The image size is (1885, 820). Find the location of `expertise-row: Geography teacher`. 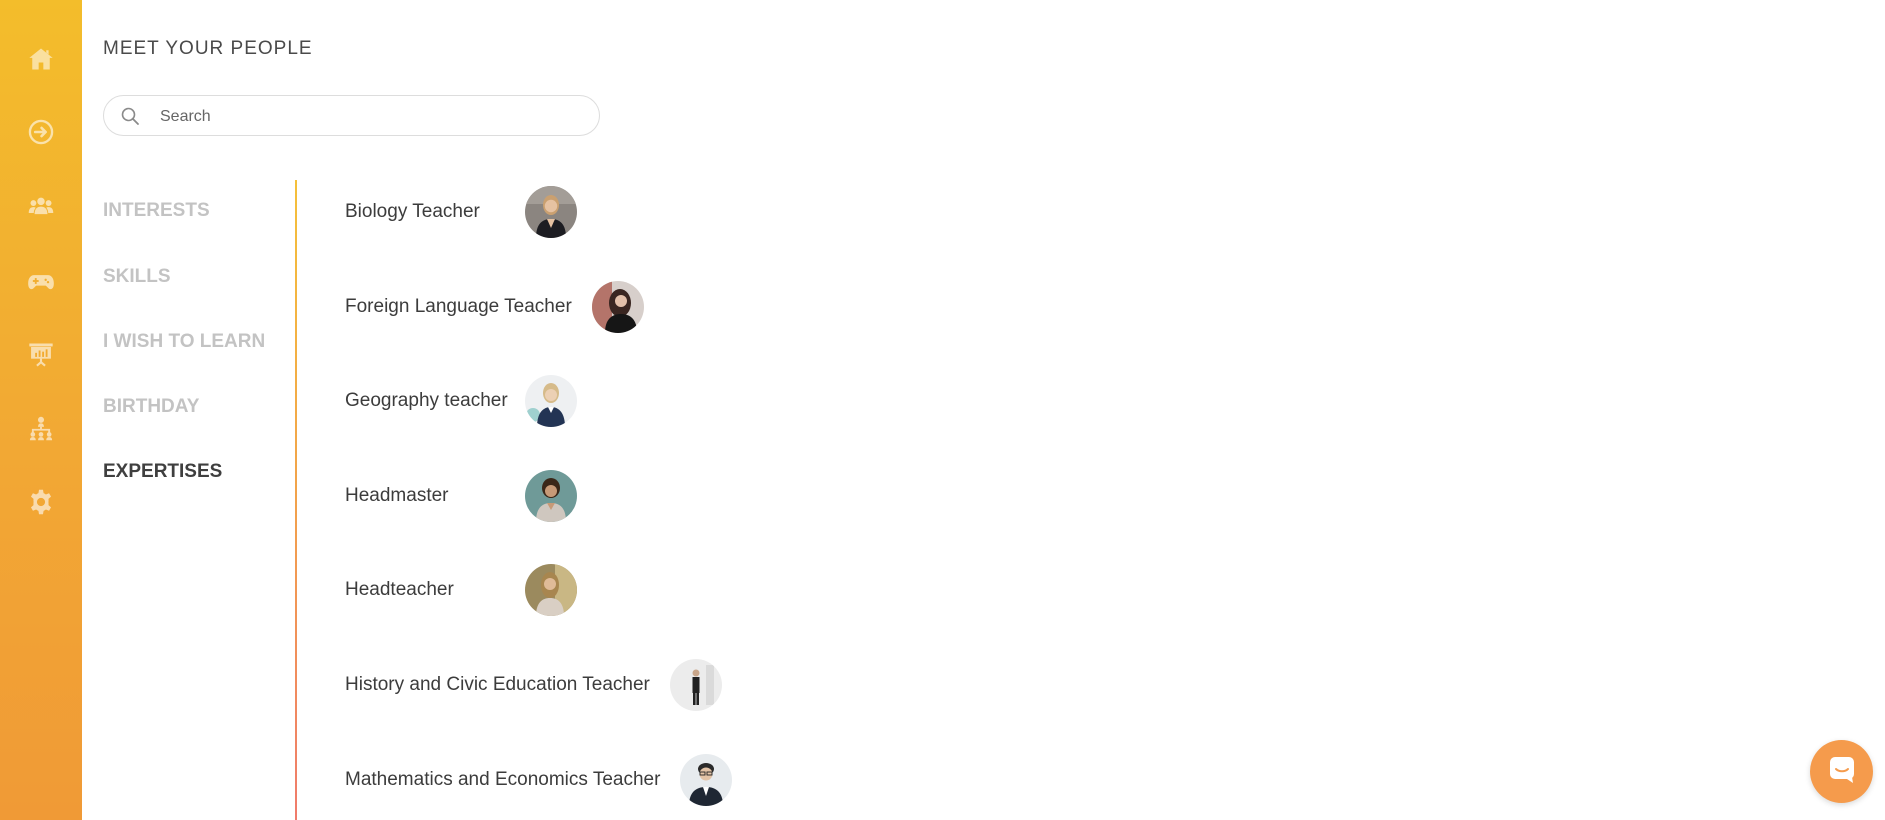

expertise-row: Geography teacher is located at coordinates (461, 401).